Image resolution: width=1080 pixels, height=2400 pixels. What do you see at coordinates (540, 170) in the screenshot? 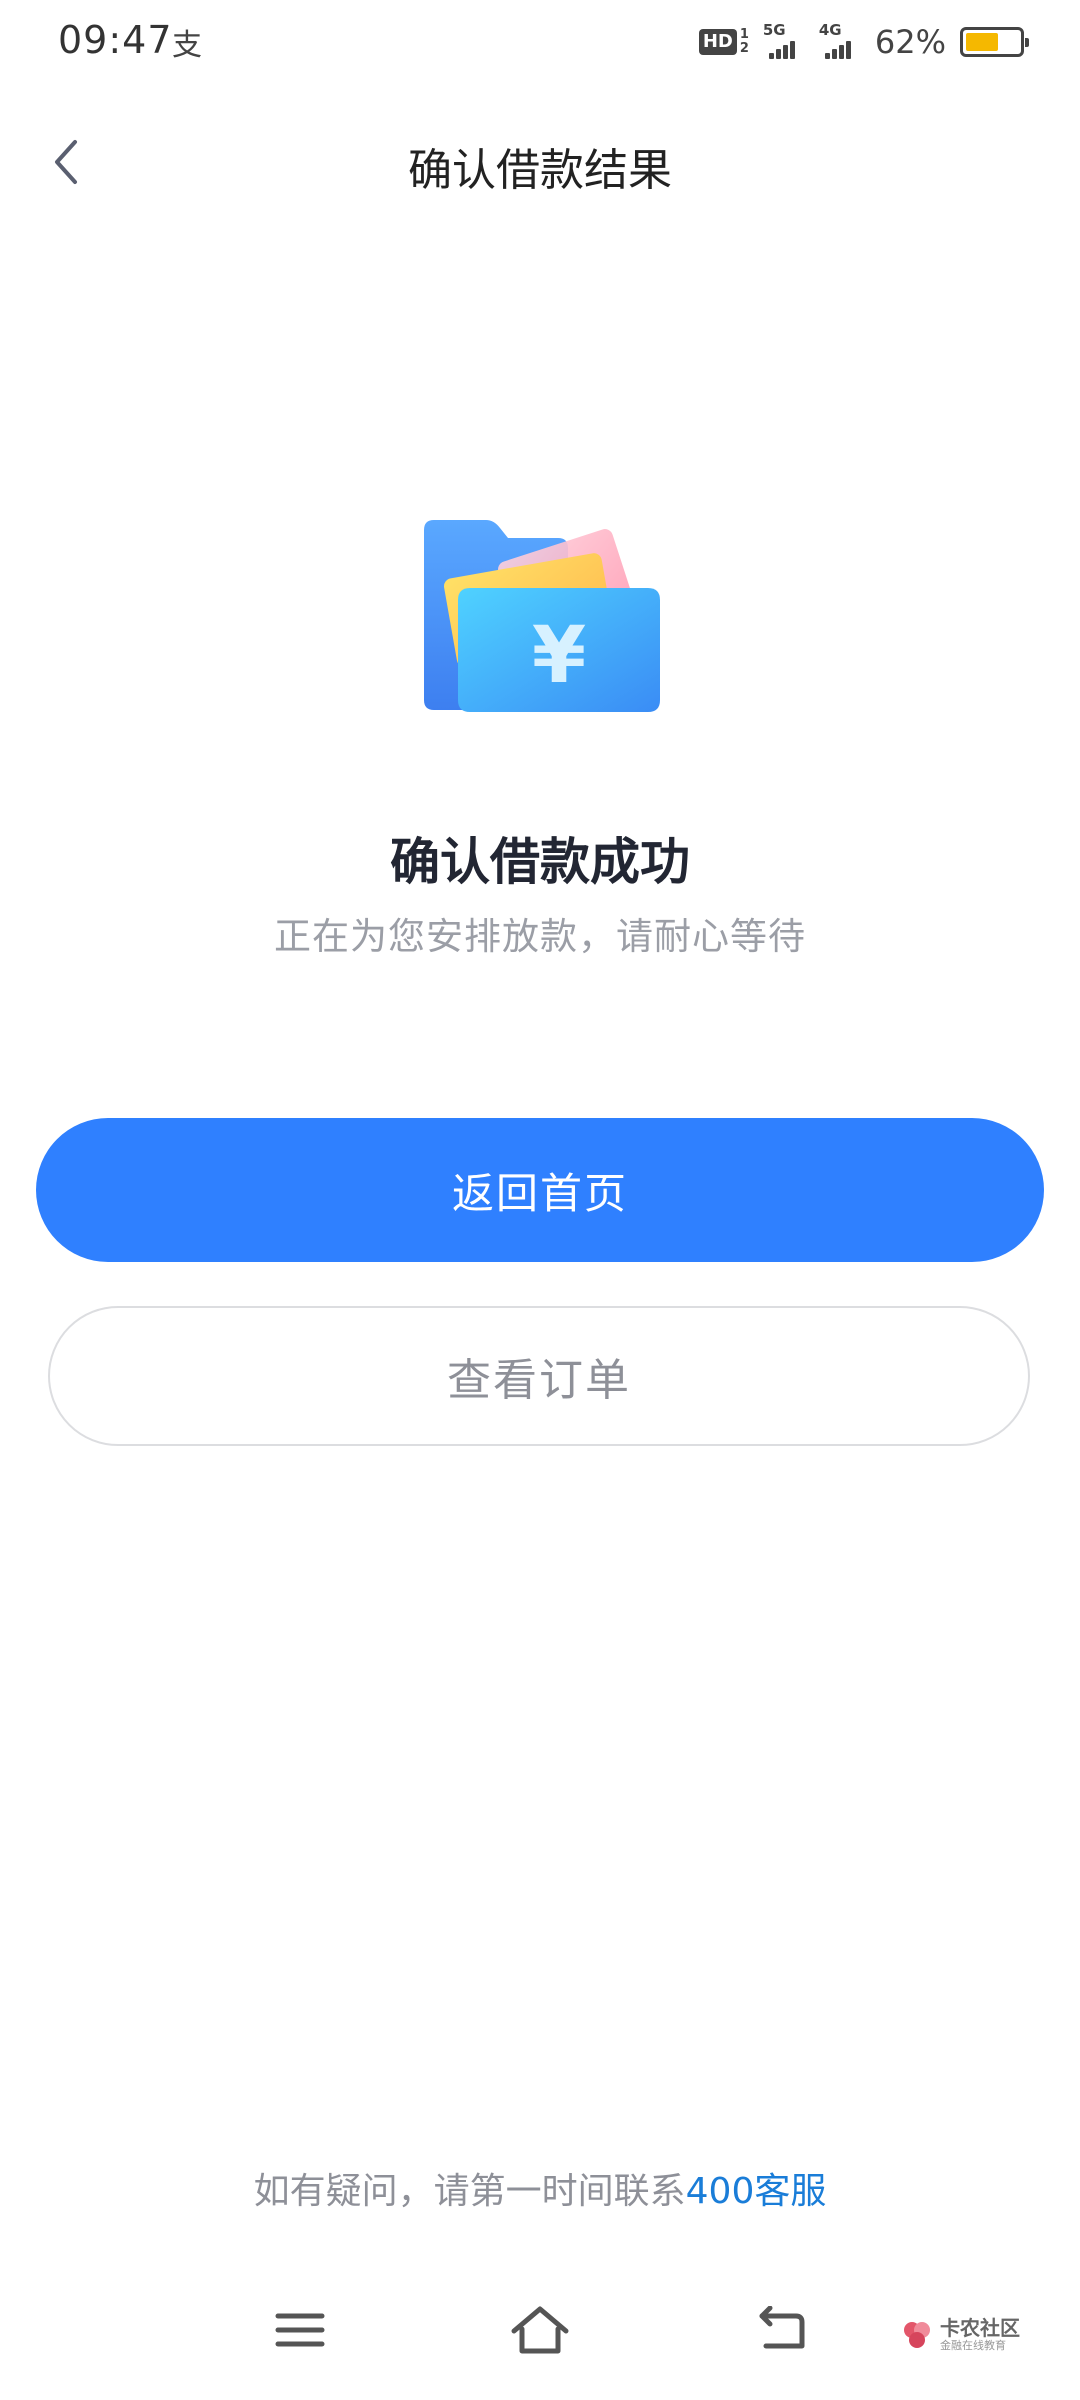
I see `page-title: 确认借款结果` at bounding box center [540, 170].